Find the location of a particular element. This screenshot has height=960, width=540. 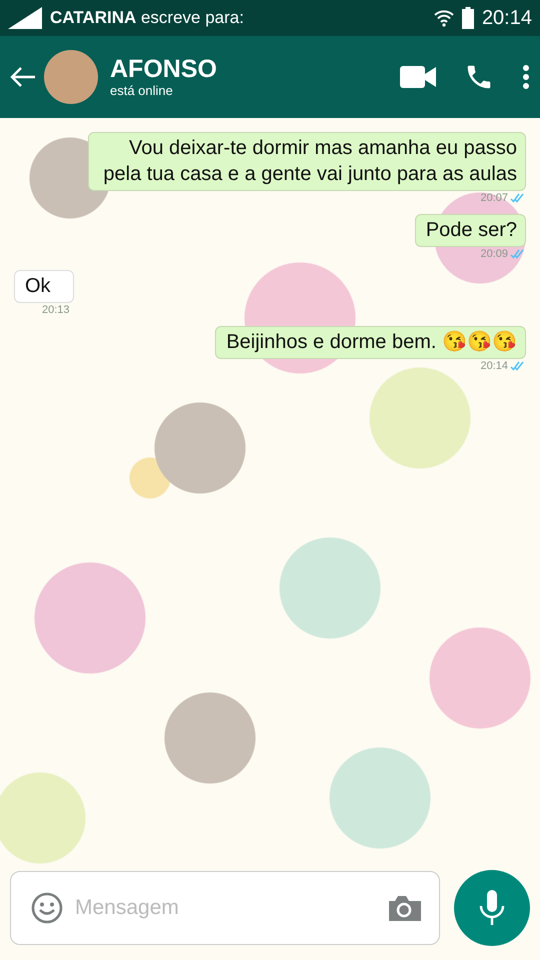

clock-time: 20:14 is located at coordinates (507, 18).